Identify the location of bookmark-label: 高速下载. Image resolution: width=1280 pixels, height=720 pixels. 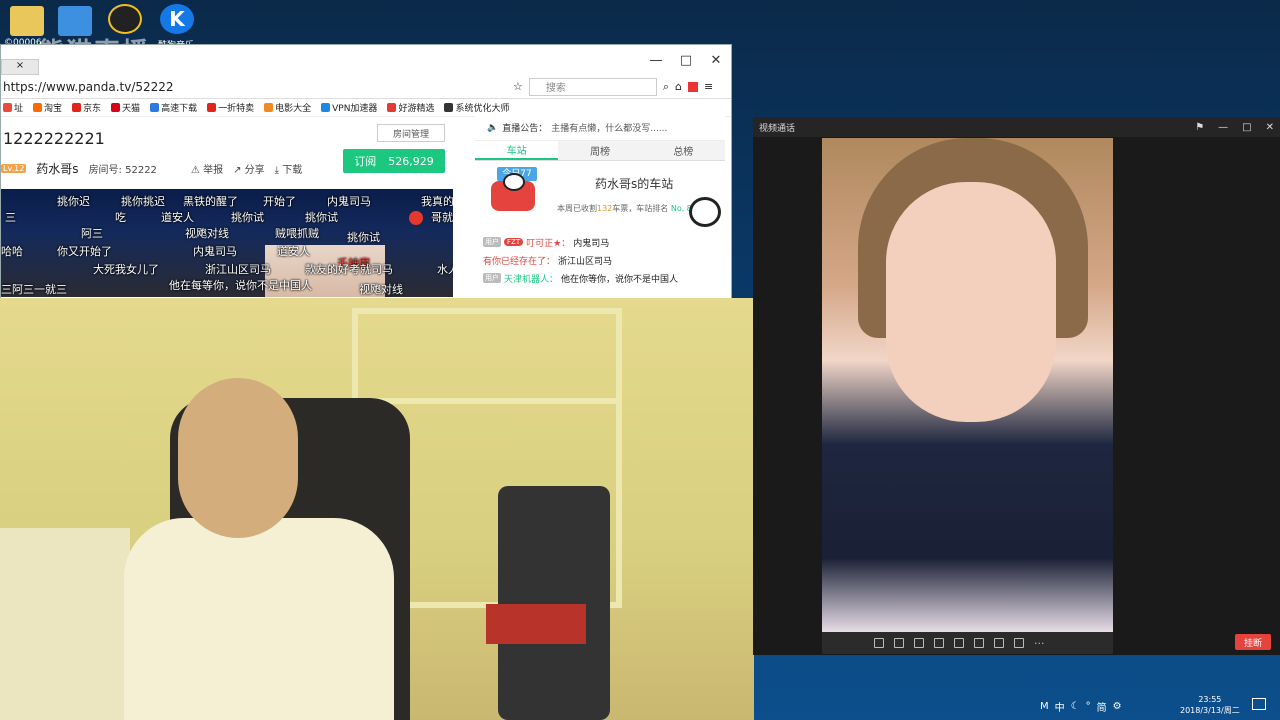
(179, 109).